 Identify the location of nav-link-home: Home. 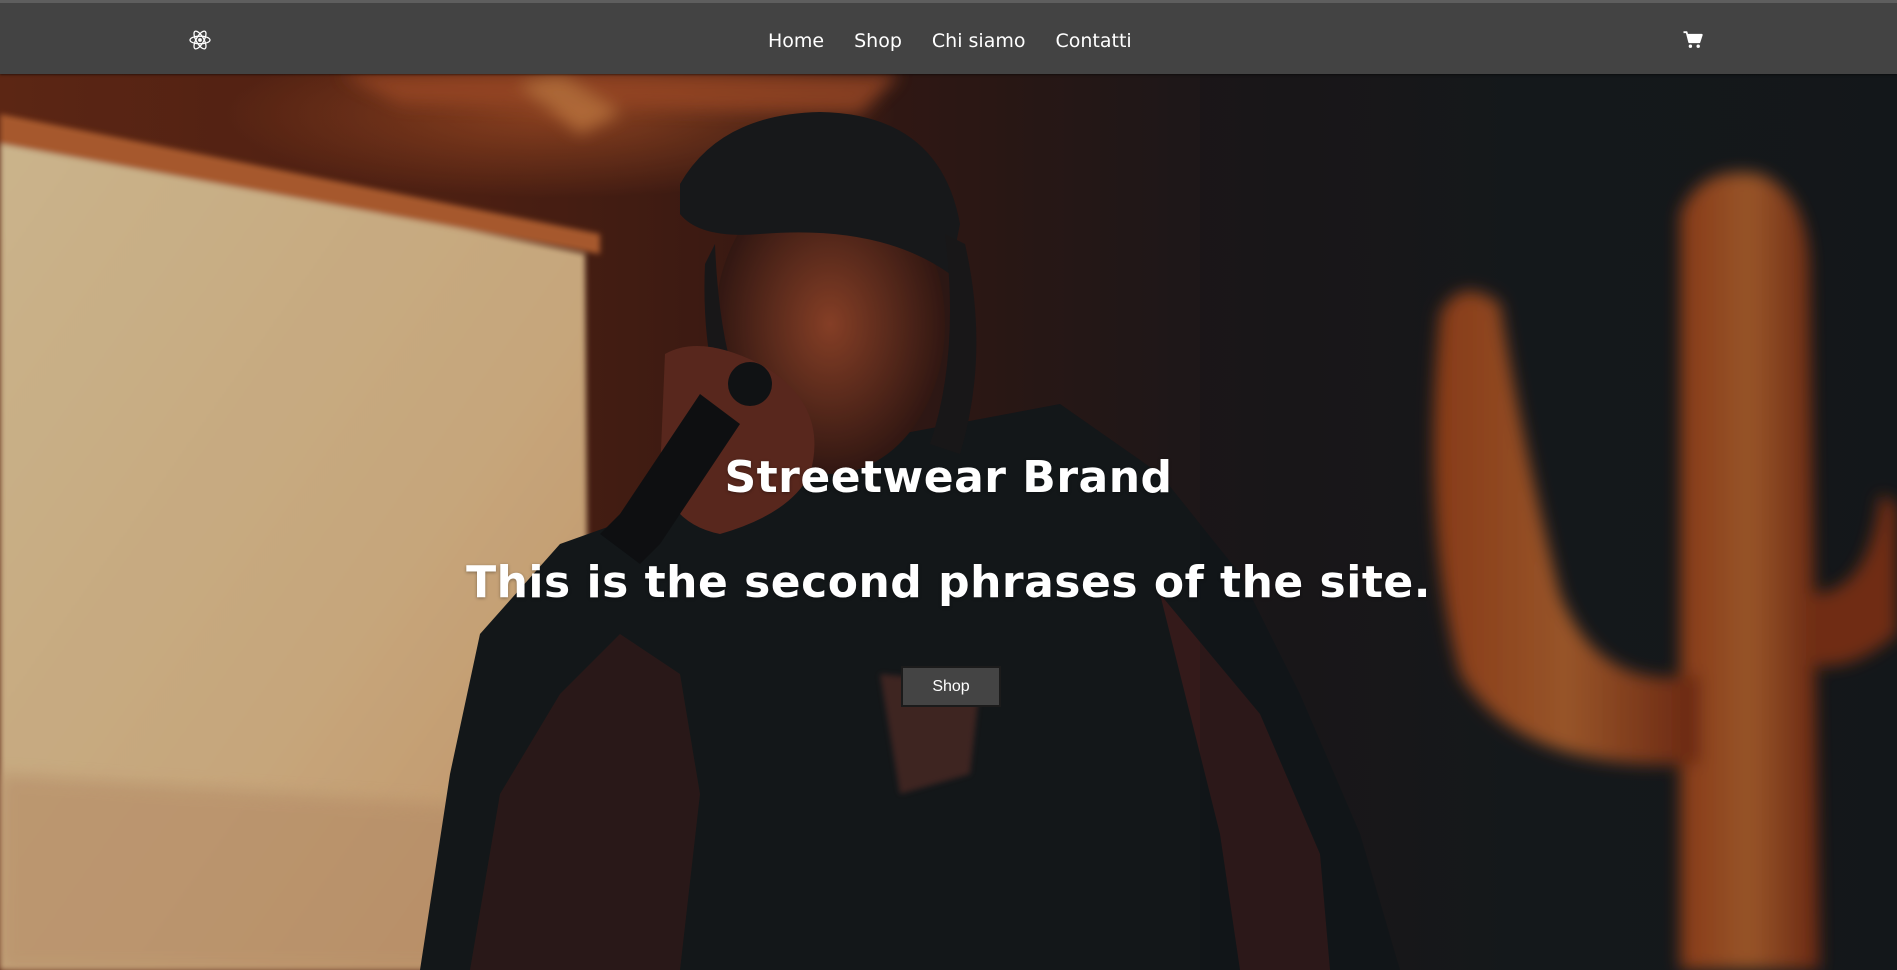
(796, 41).